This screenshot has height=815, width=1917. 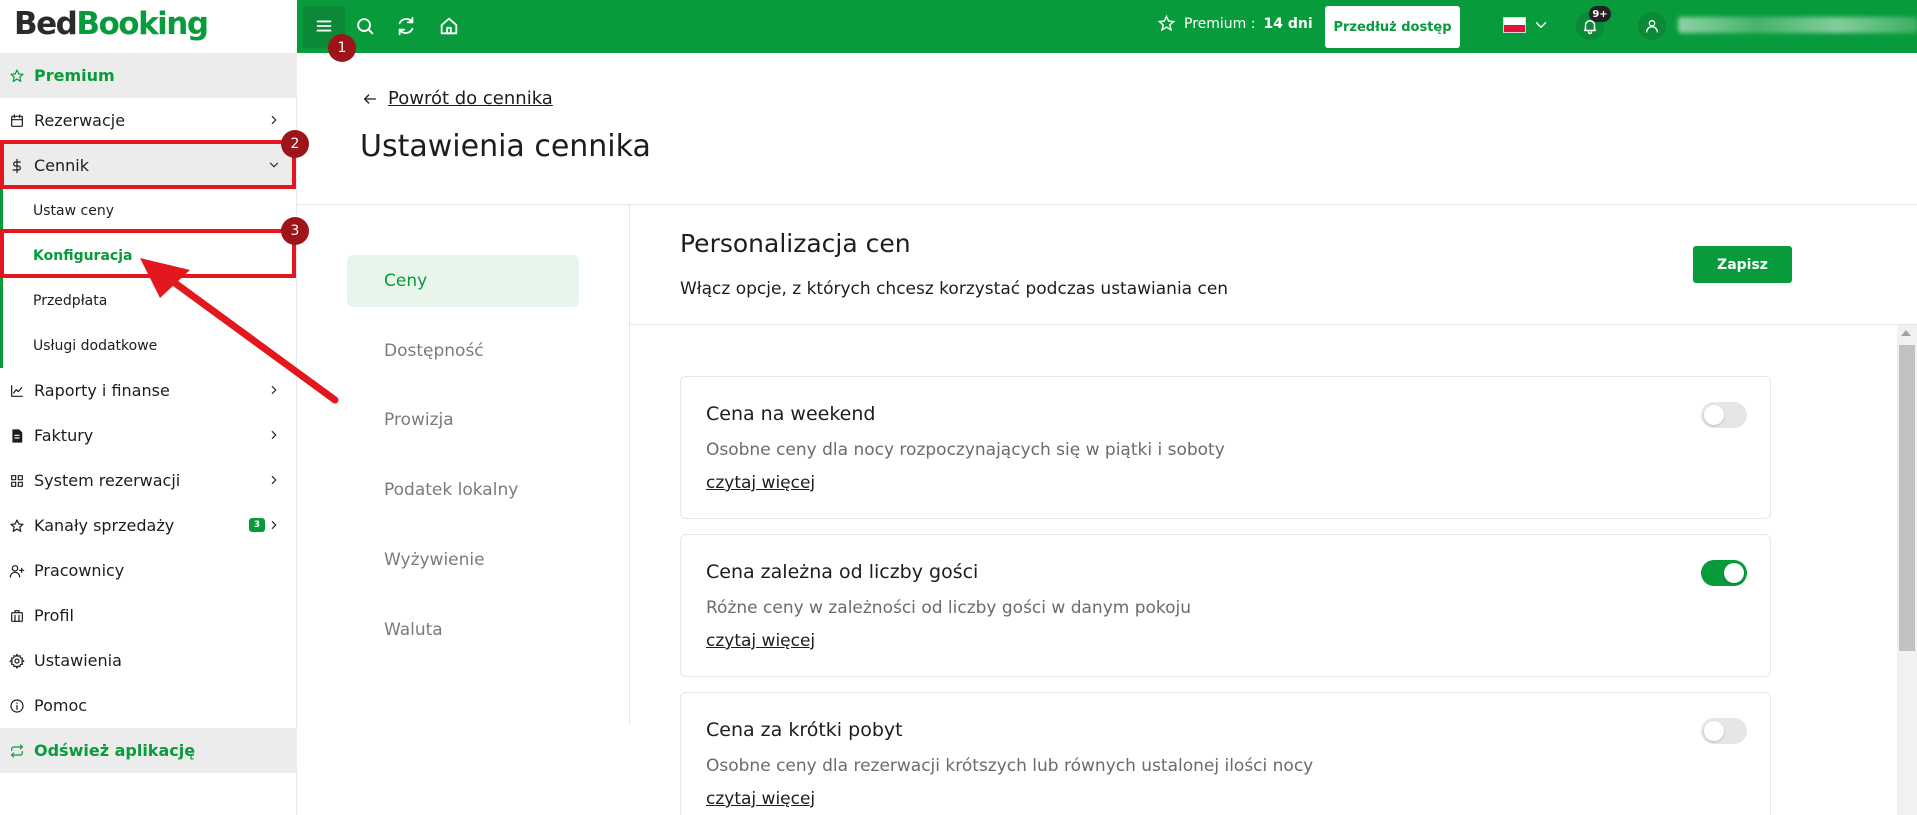 I want to click on back-to-pricing-link: Powrót do cennika, so click(x=457, y=98).